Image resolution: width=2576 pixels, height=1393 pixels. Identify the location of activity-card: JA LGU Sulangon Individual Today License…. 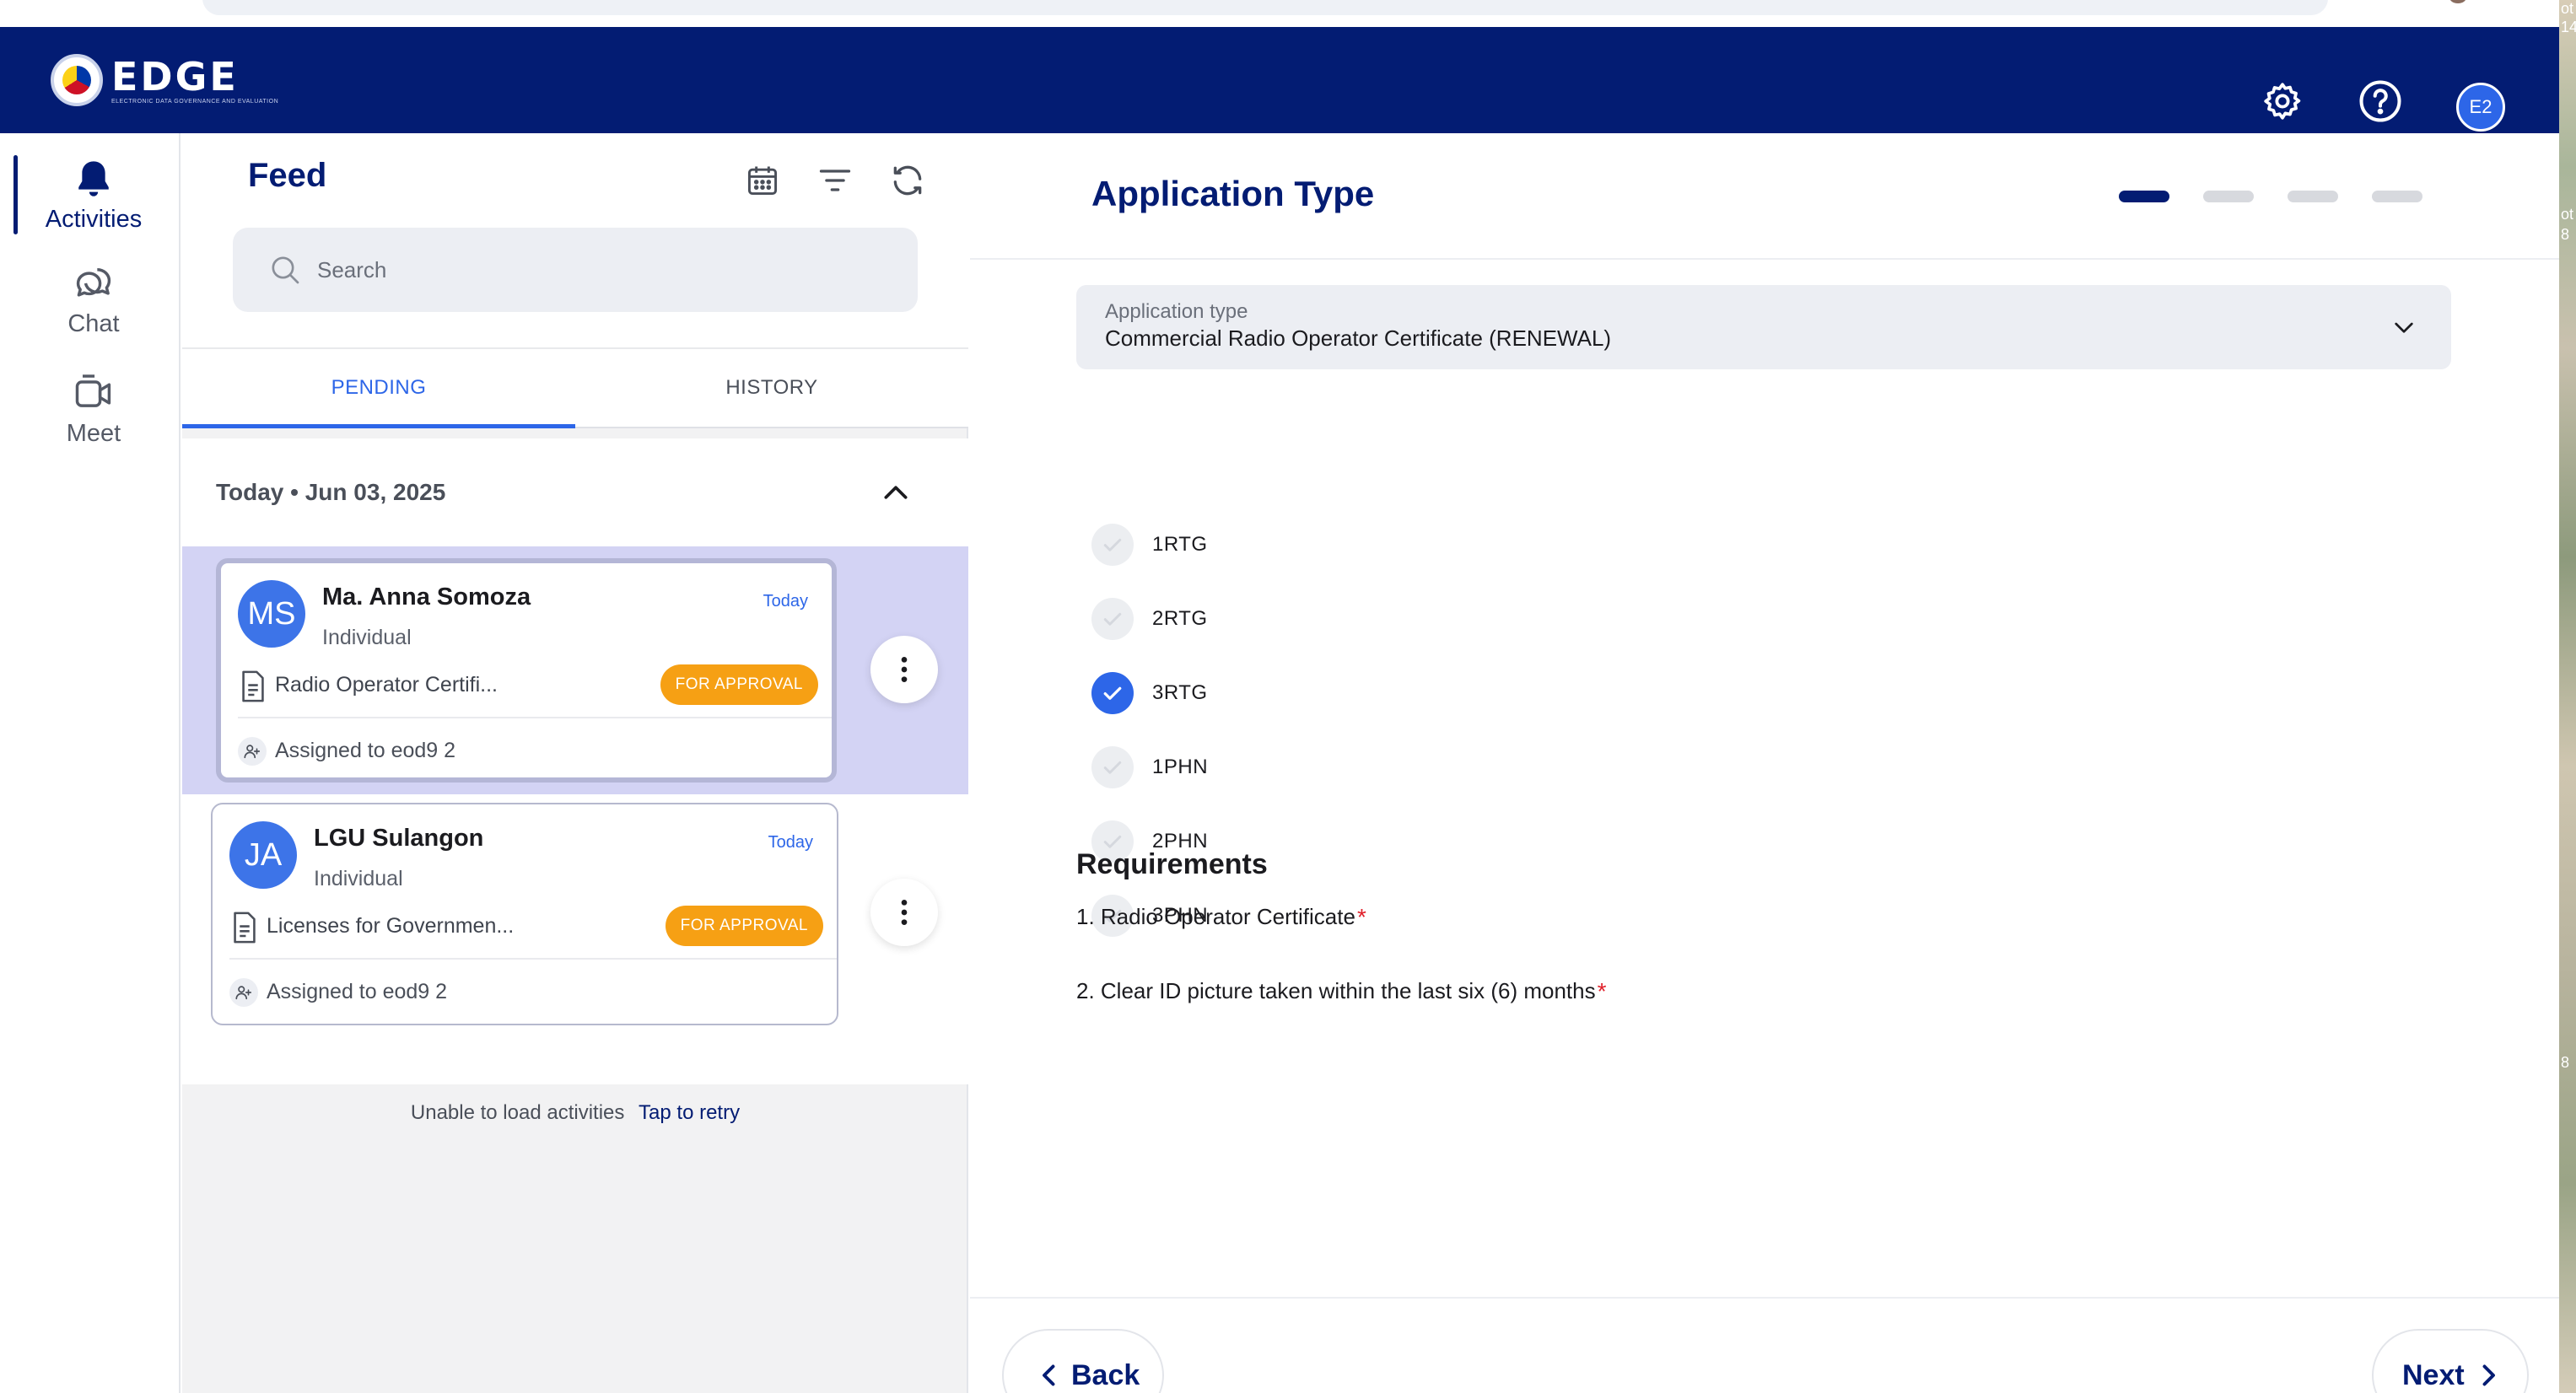
(524, 914).